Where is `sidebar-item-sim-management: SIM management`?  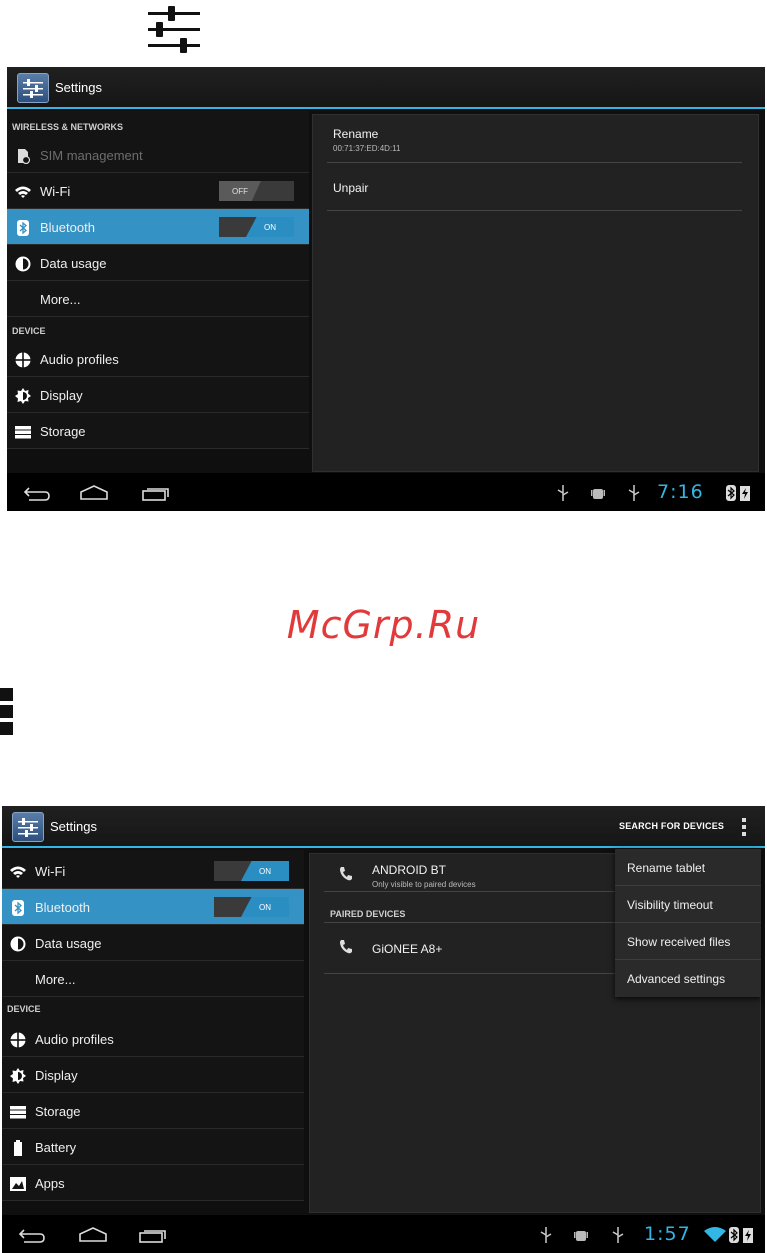 sidebar-item-sim-management: SIM management is located at coordinates (158, 155).